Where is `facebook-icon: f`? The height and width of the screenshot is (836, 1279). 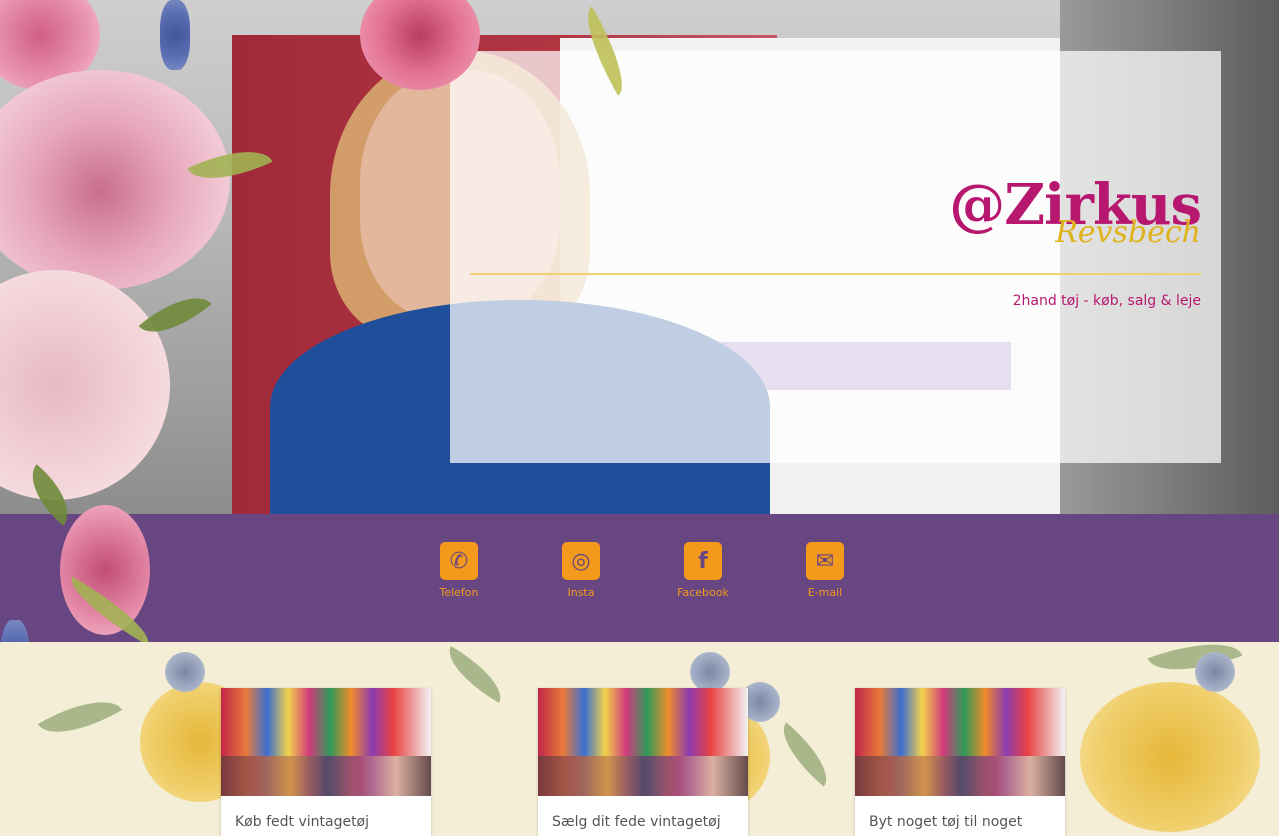
facebook-icon: f is located at coordinates (703, 561).